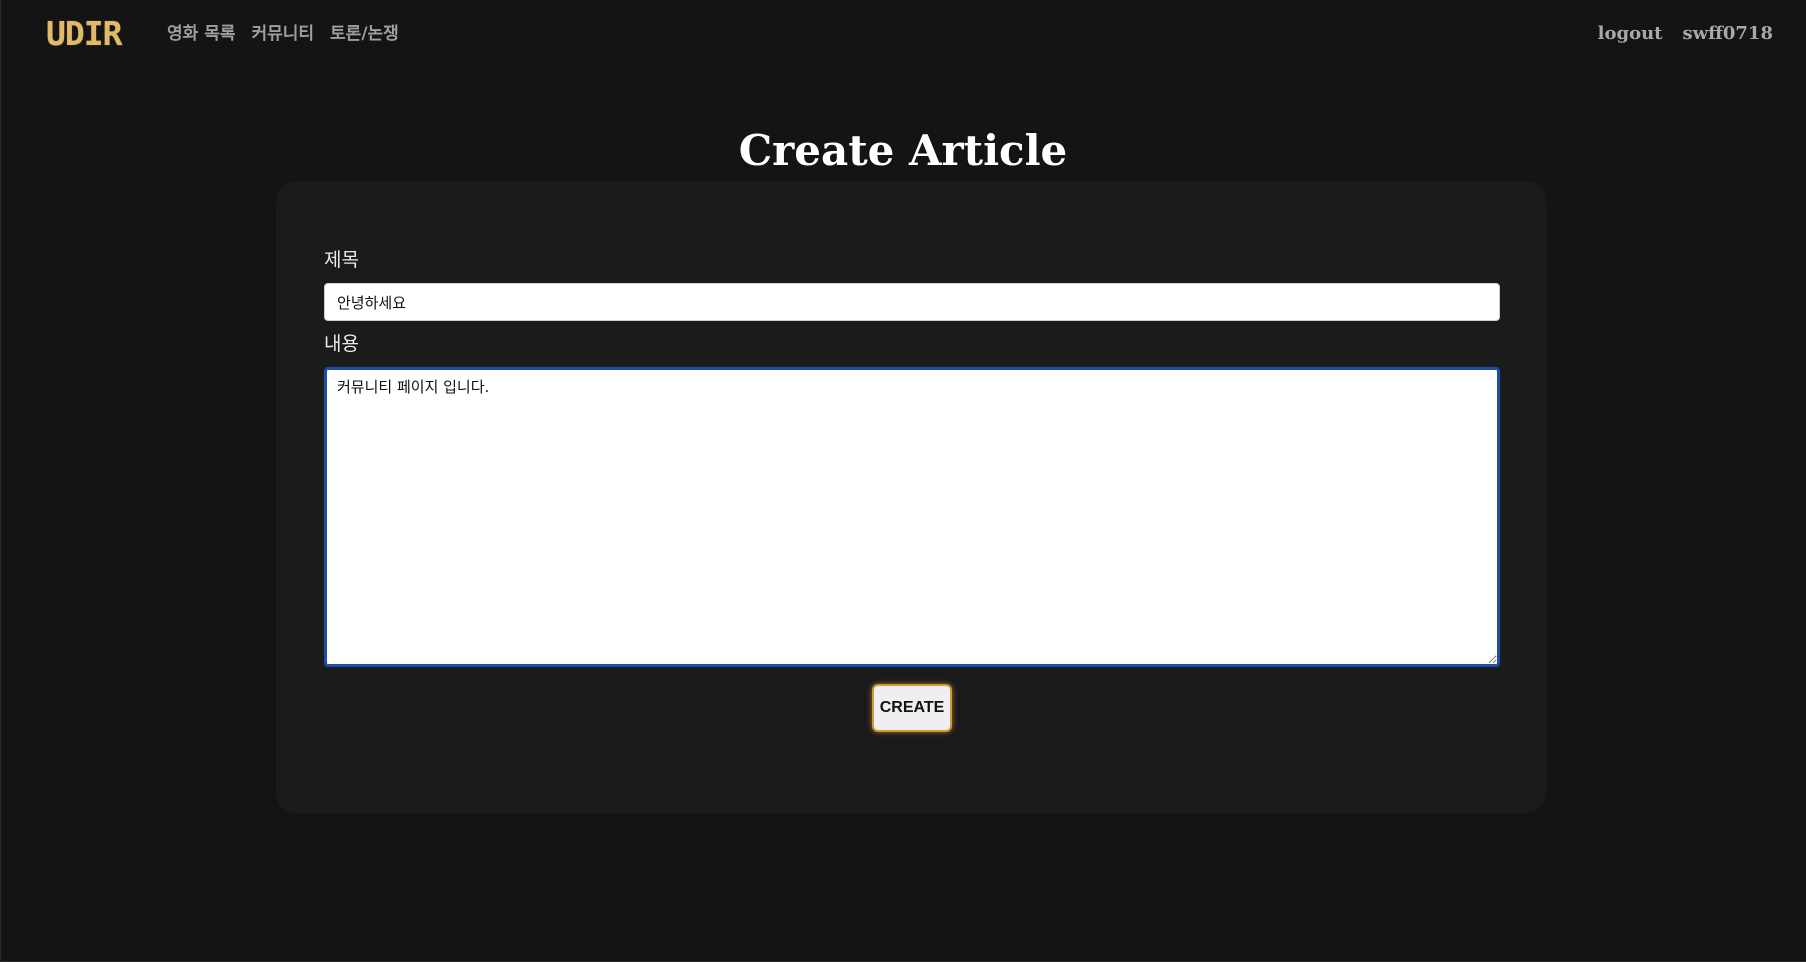  Describe the element at coordinates (903, 35) in the screenshot. I see `navbar: UDIR 영화 목록 커뮤니티 토론/논쟁 logout swff0718` at that location.